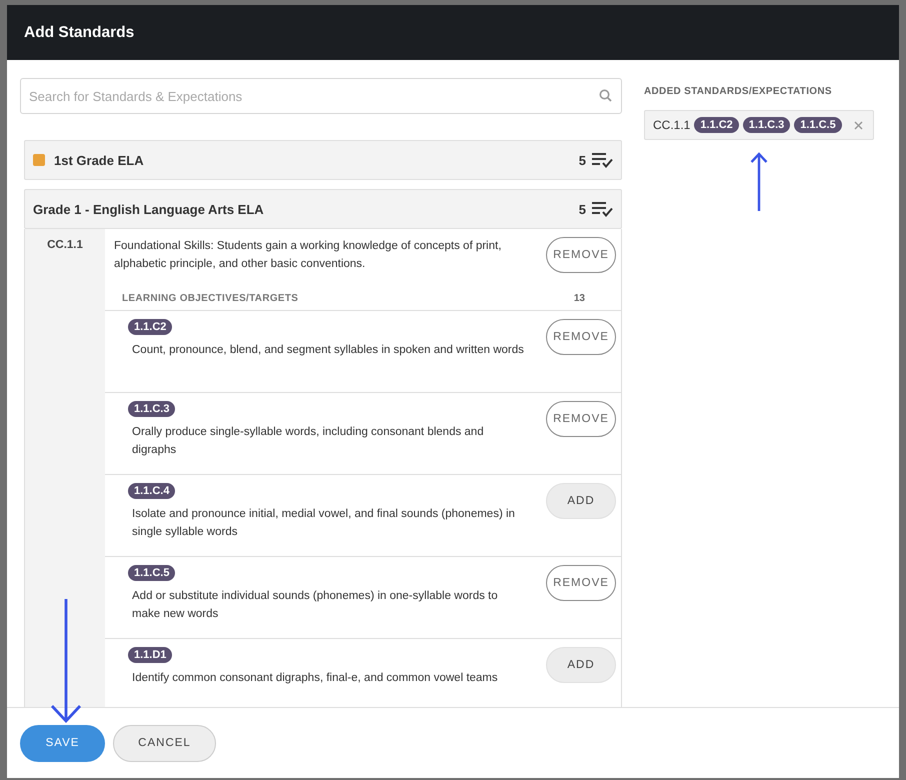  What do you see at coordinates (150, 327) in the screenshot?
I see `objective-code-tag: 1.1.C2` at bounding box center [150, 327].